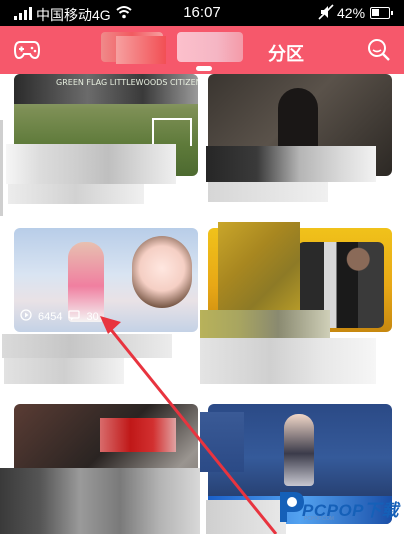 The height and width of the screenshot is (534, 404). What do you see at coordinates (351, 13) in the screenshot?
I see `battery-percent: 42%` at bounding box center [351, 13].